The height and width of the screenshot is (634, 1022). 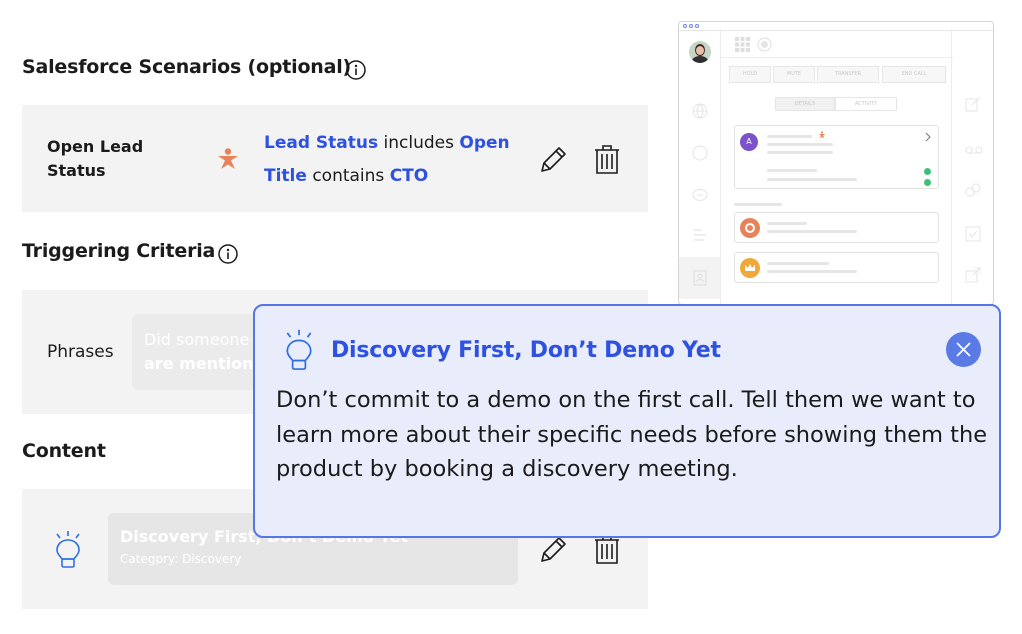 What do you see at coordinates (700, 235) in the screenshot?
I see `list-icon` at bounding box center [700, 235].